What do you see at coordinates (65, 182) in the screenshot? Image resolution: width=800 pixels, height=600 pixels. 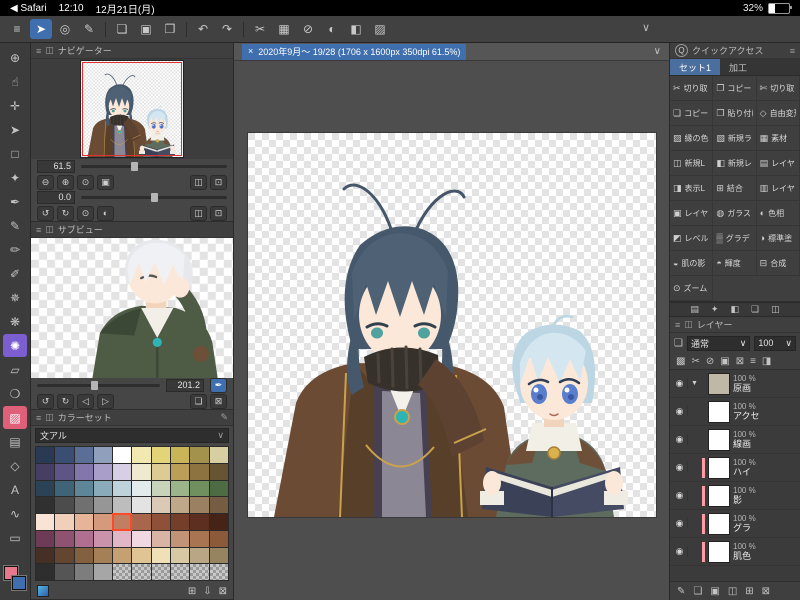 I see `navigator-zoom-button: ⊕` at bounding box center [65, 182].